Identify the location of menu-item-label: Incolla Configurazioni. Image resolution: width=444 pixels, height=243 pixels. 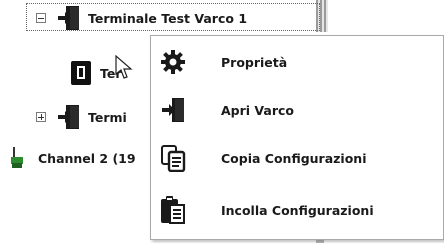
(297, 210).